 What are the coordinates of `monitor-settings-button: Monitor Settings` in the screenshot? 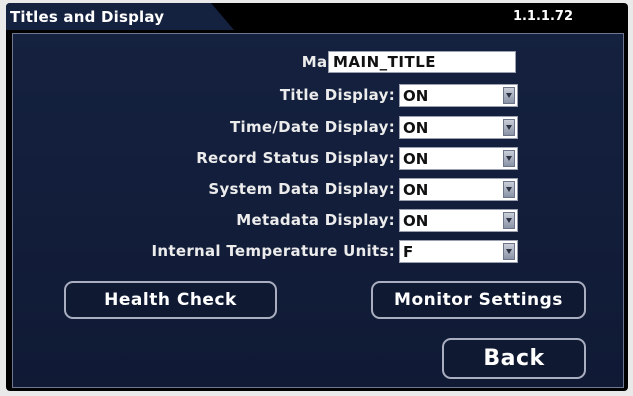 It's located at (478, 300).